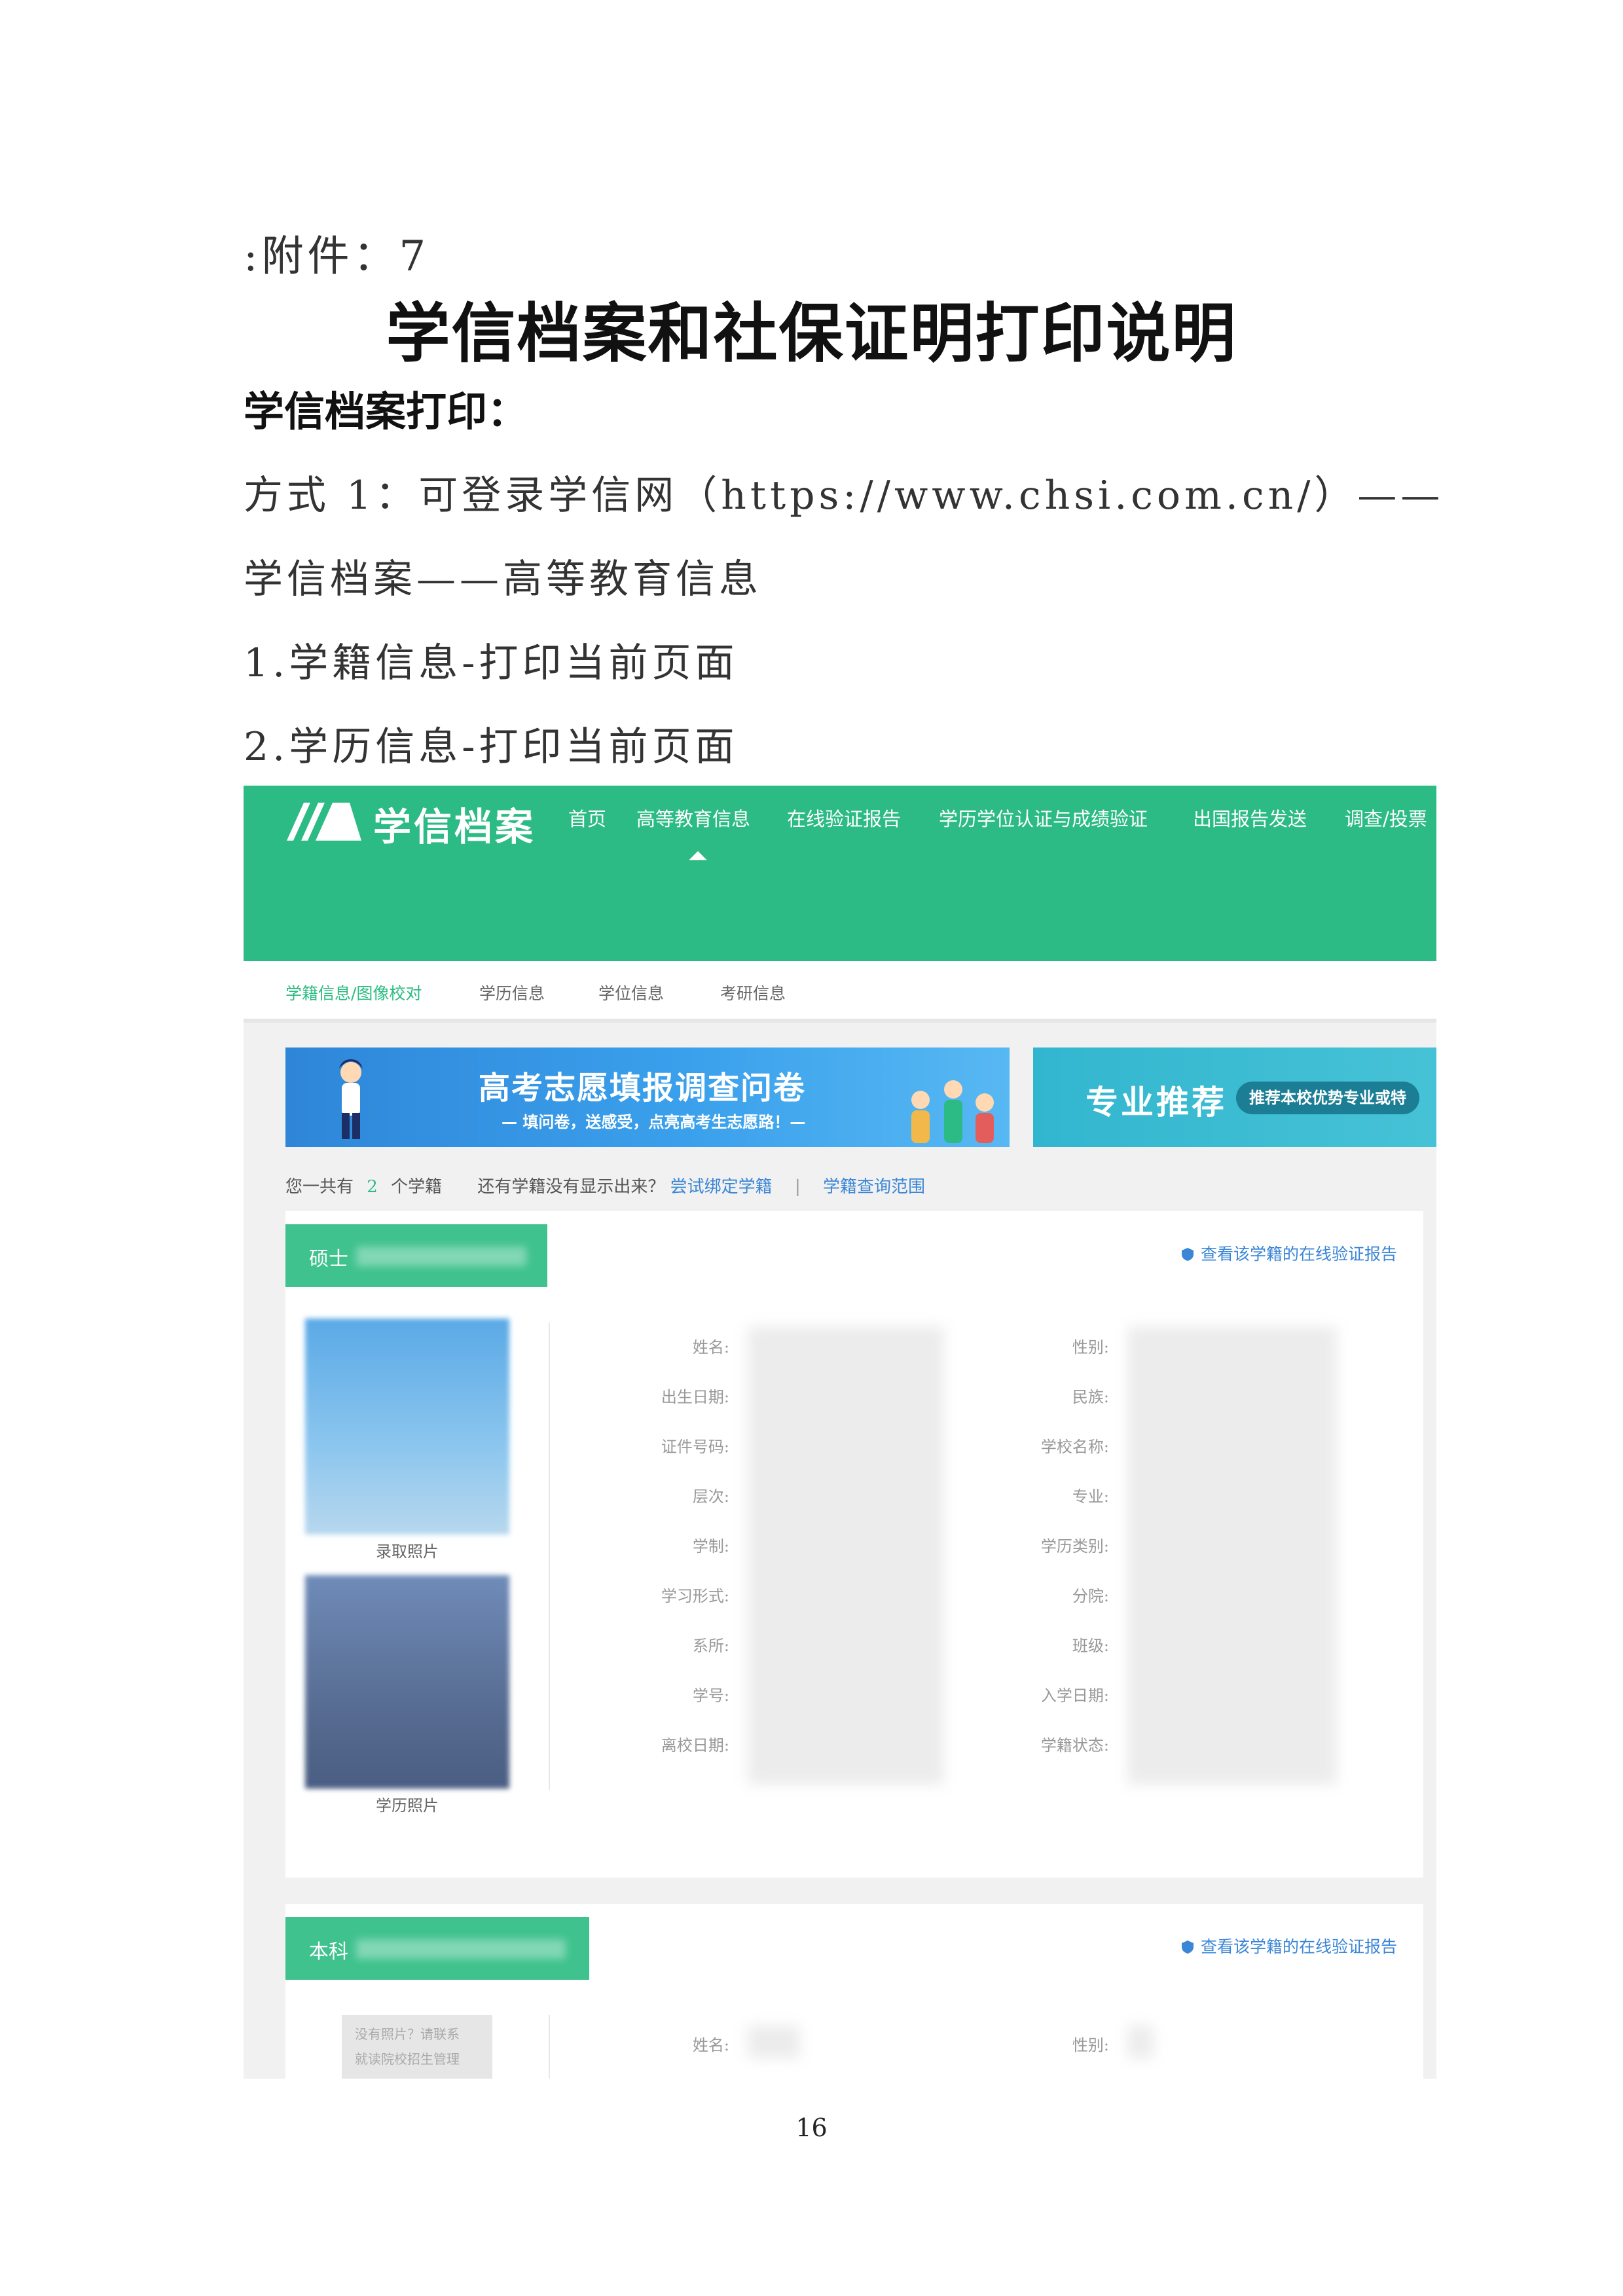 The image size is (1623, 2296). I want to click on nav-online-verify: 在线验证报告, so click(844, 817).